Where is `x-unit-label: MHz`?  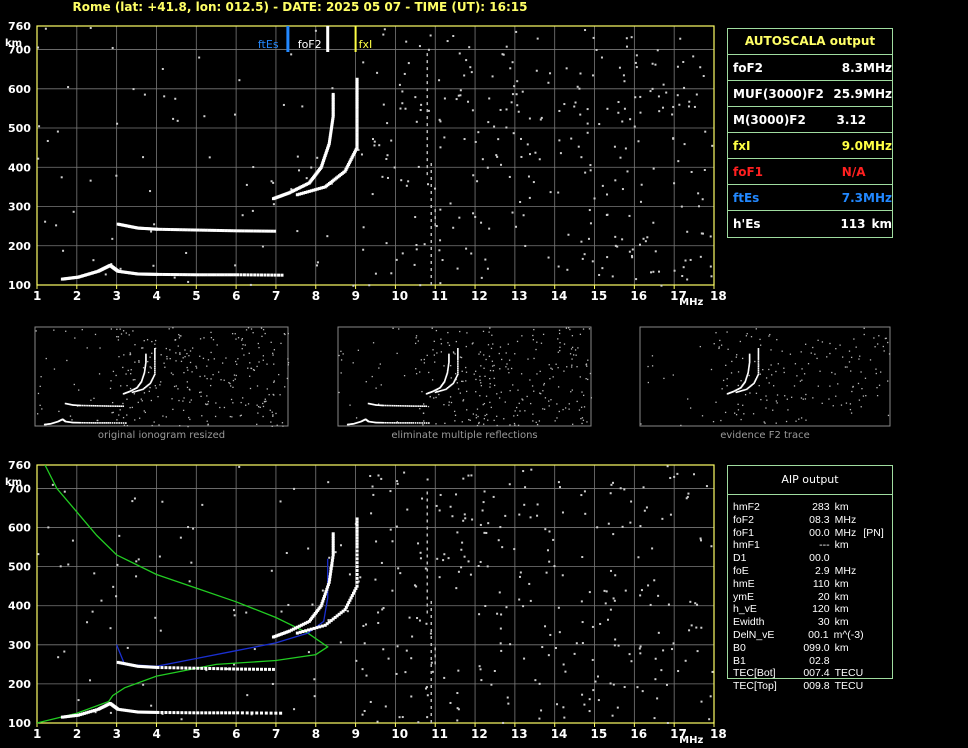
x-unit-label: MHz is located at coordinates (691, 740).